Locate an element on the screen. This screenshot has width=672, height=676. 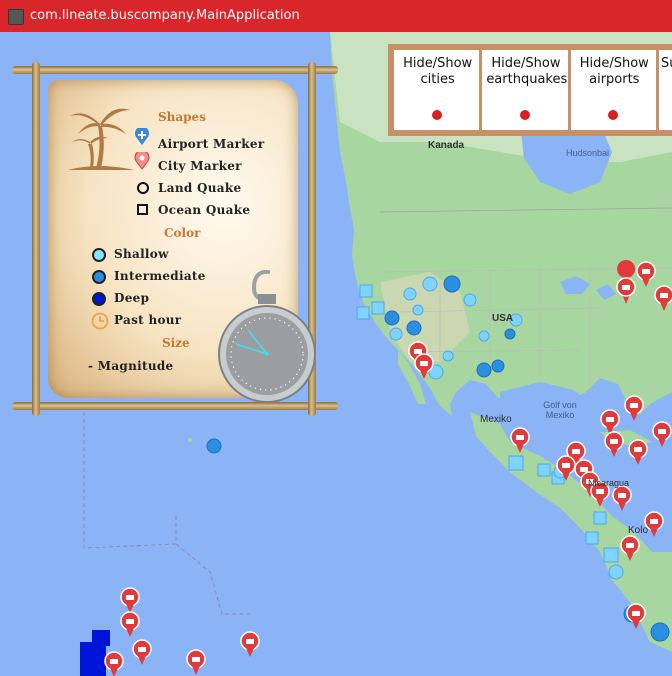
map-label-colombia: Kolo is located at coordinates (638, 530).